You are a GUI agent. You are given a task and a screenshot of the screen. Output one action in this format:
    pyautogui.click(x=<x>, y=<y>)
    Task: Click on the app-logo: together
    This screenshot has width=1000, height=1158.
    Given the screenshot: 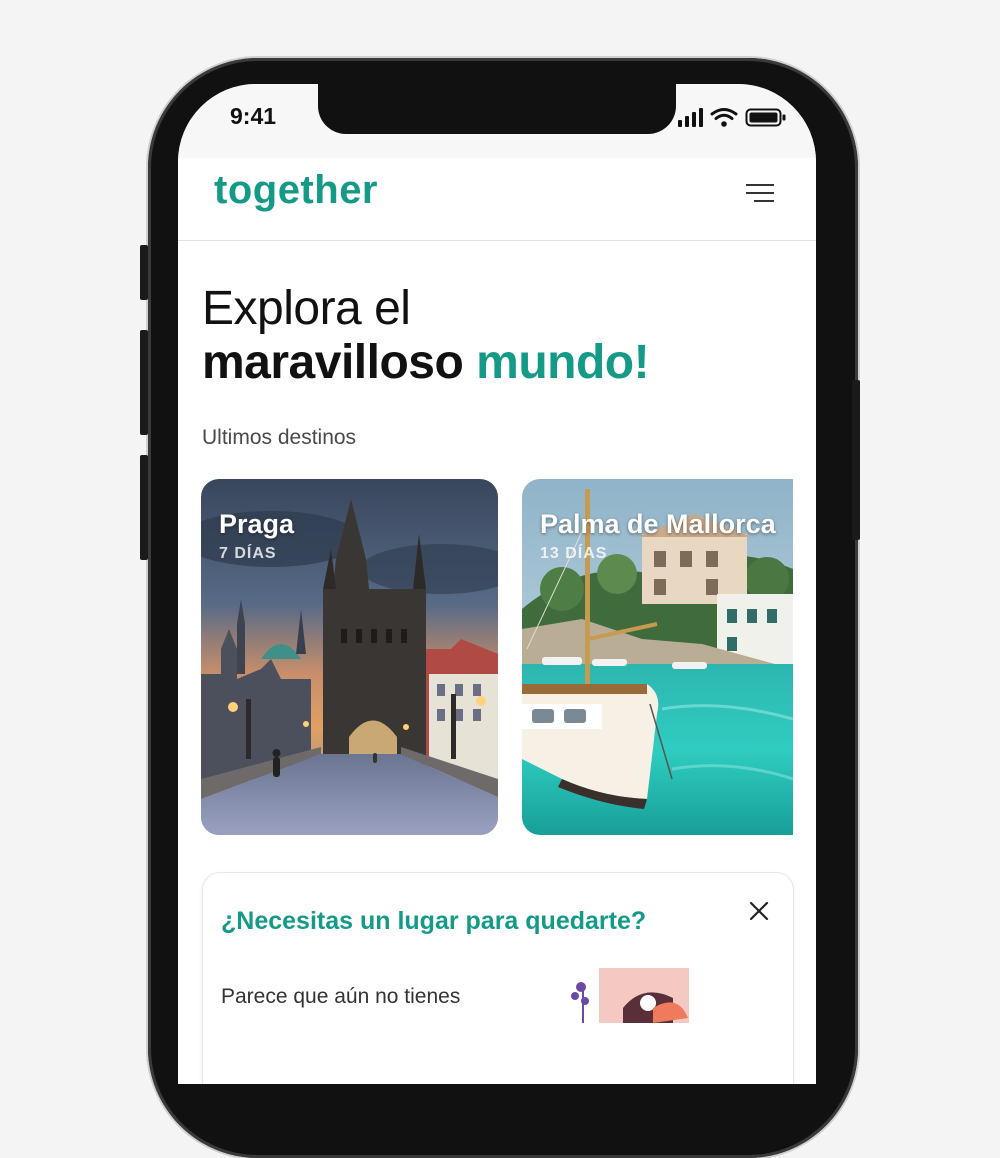 What is the action you would take?
    pyautogui.click(x=296, y=190)
    